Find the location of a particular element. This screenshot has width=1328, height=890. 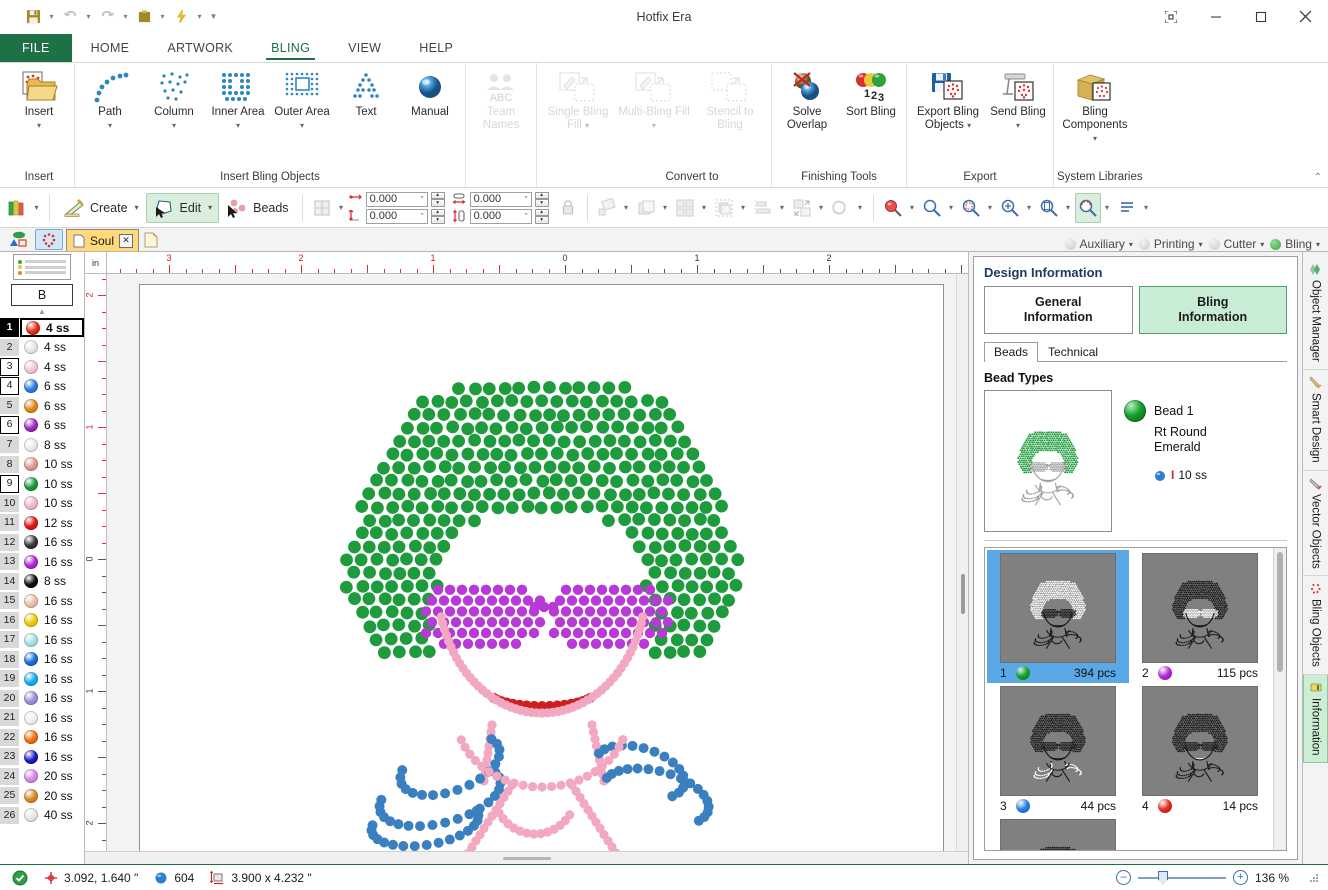

ribbon-tab-home: HOME is located at coordinates (110, 48).